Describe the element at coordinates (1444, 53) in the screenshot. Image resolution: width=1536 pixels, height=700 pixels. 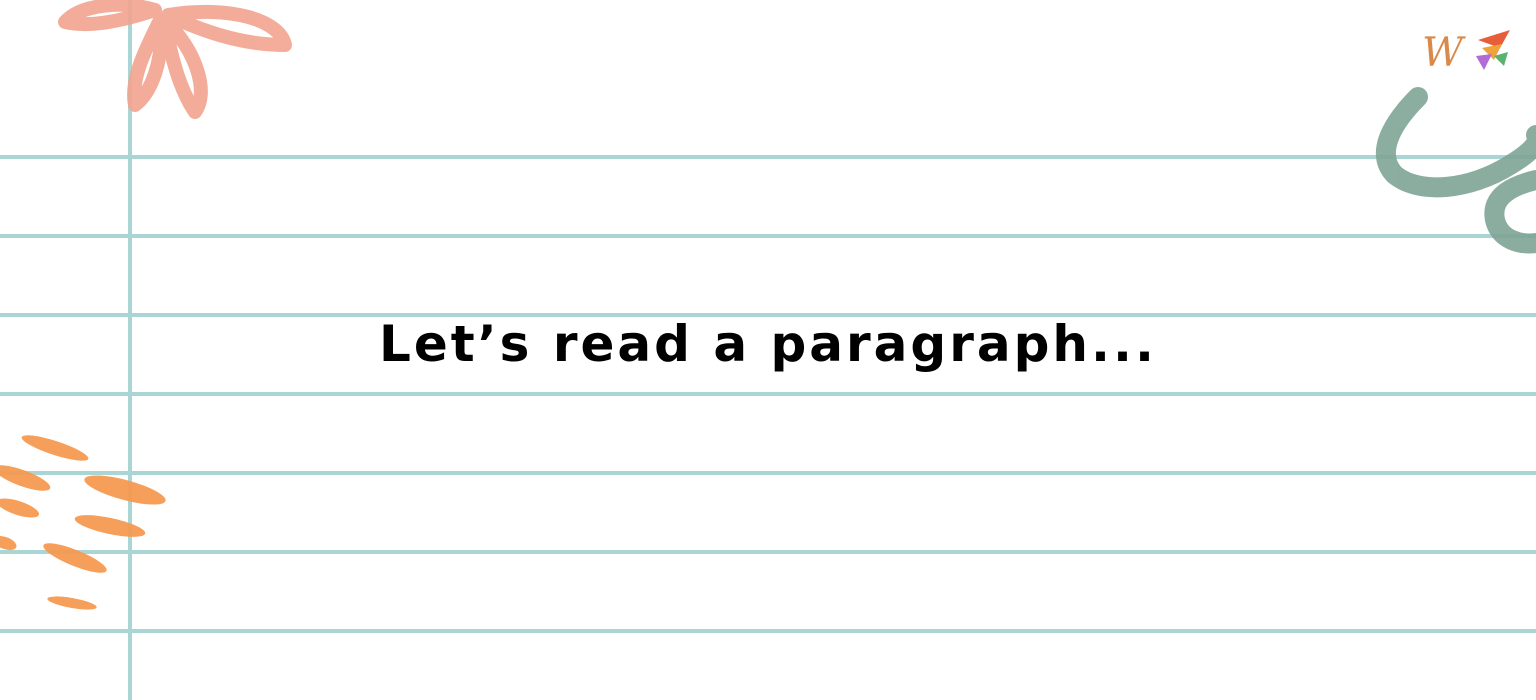
I see `svg-text: W` at that location.